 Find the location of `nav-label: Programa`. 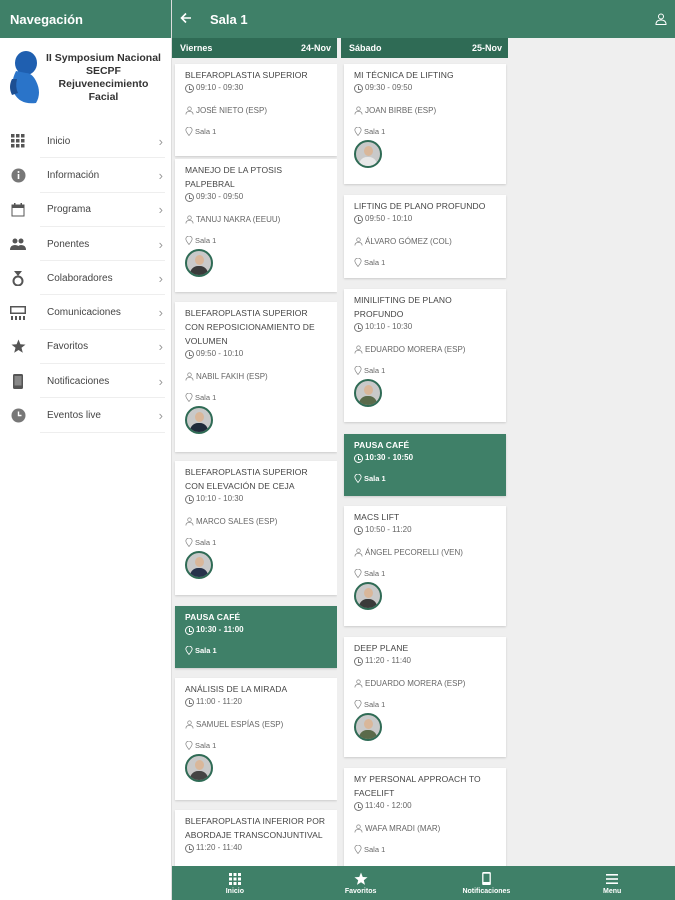

nav-label: Programa is located at coordinates (69, 210).